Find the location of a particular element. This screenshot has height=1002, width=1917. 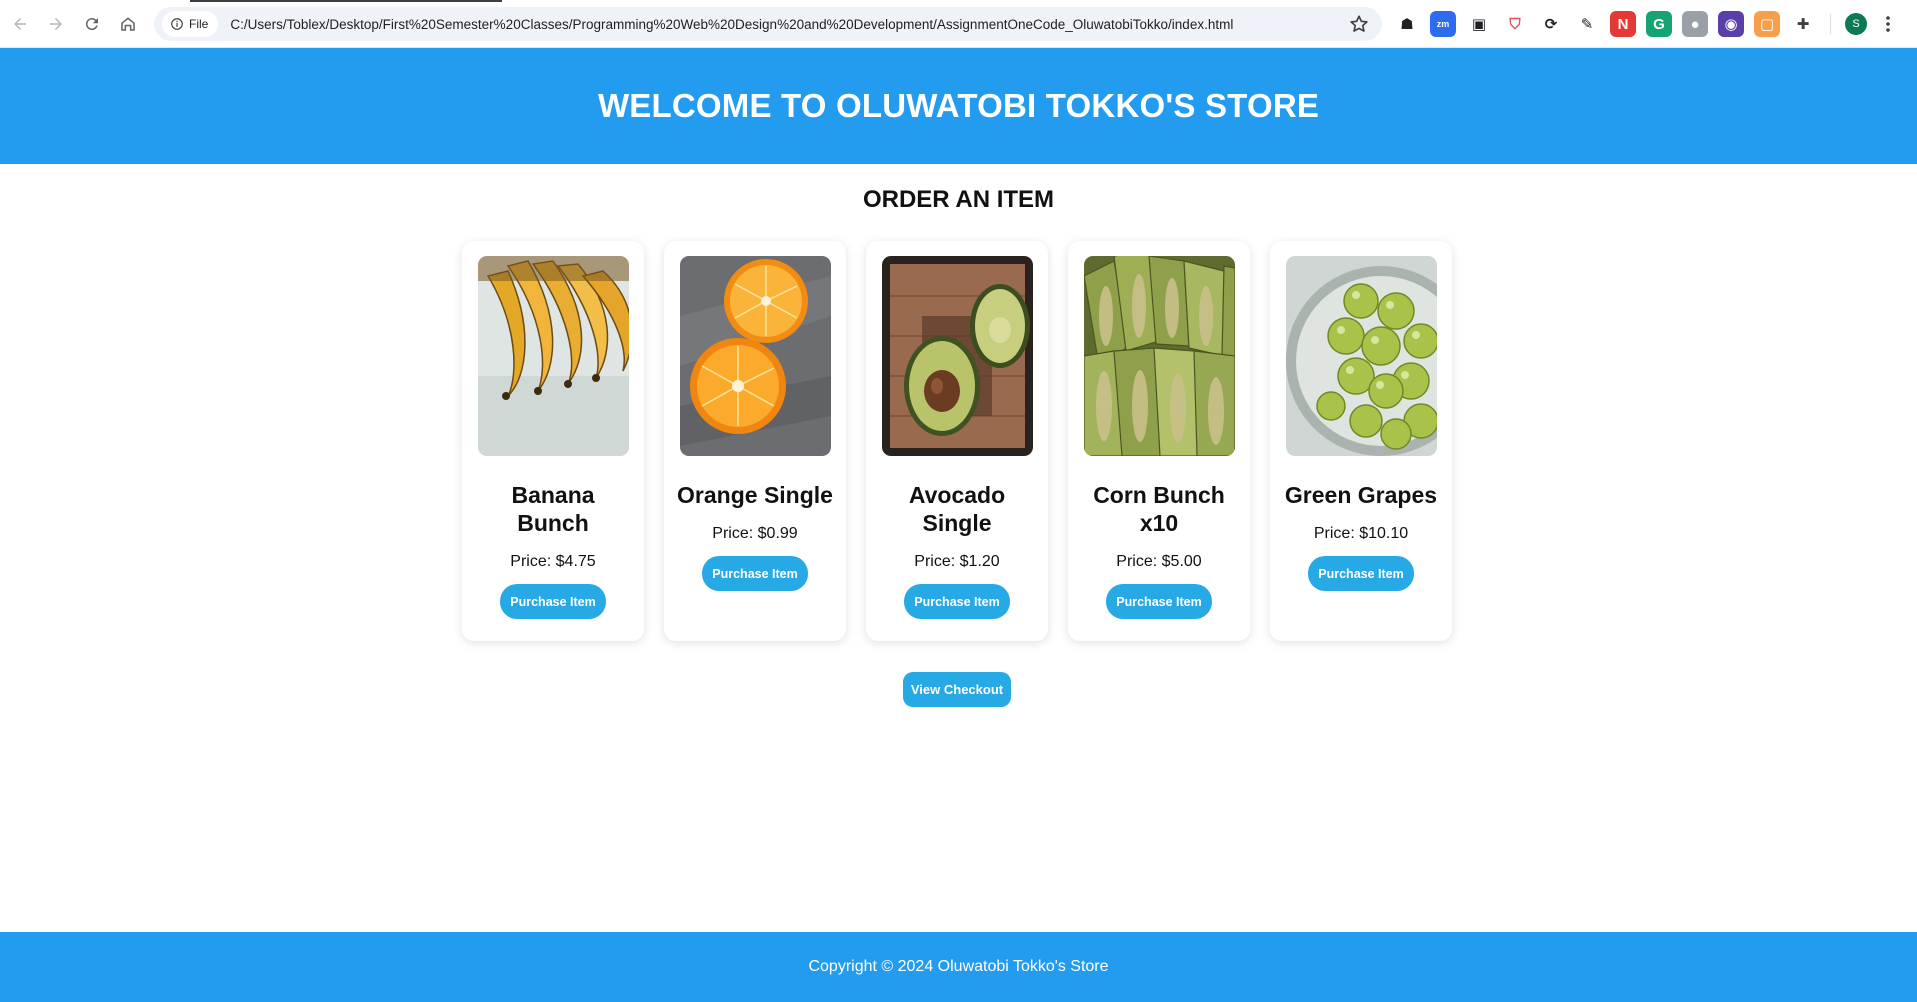

product-name: Avocado Single is located at coordinates (957, 509).